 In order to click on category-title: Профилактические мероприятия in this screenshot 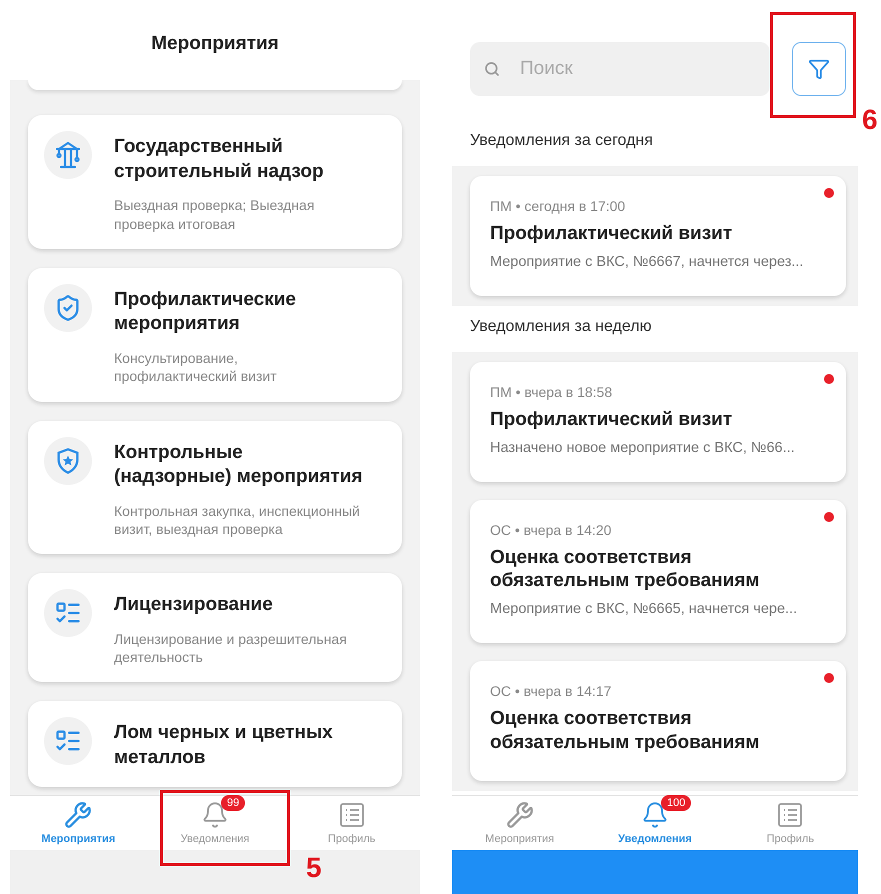, I will do `click(205, 312)`.